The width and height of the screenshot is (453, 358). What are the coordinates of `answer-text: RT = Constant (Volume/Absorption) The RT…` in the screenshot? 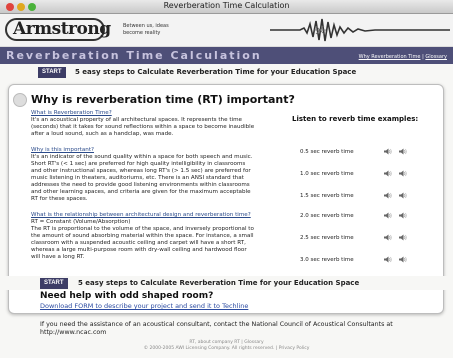 It's located at (142, 239).